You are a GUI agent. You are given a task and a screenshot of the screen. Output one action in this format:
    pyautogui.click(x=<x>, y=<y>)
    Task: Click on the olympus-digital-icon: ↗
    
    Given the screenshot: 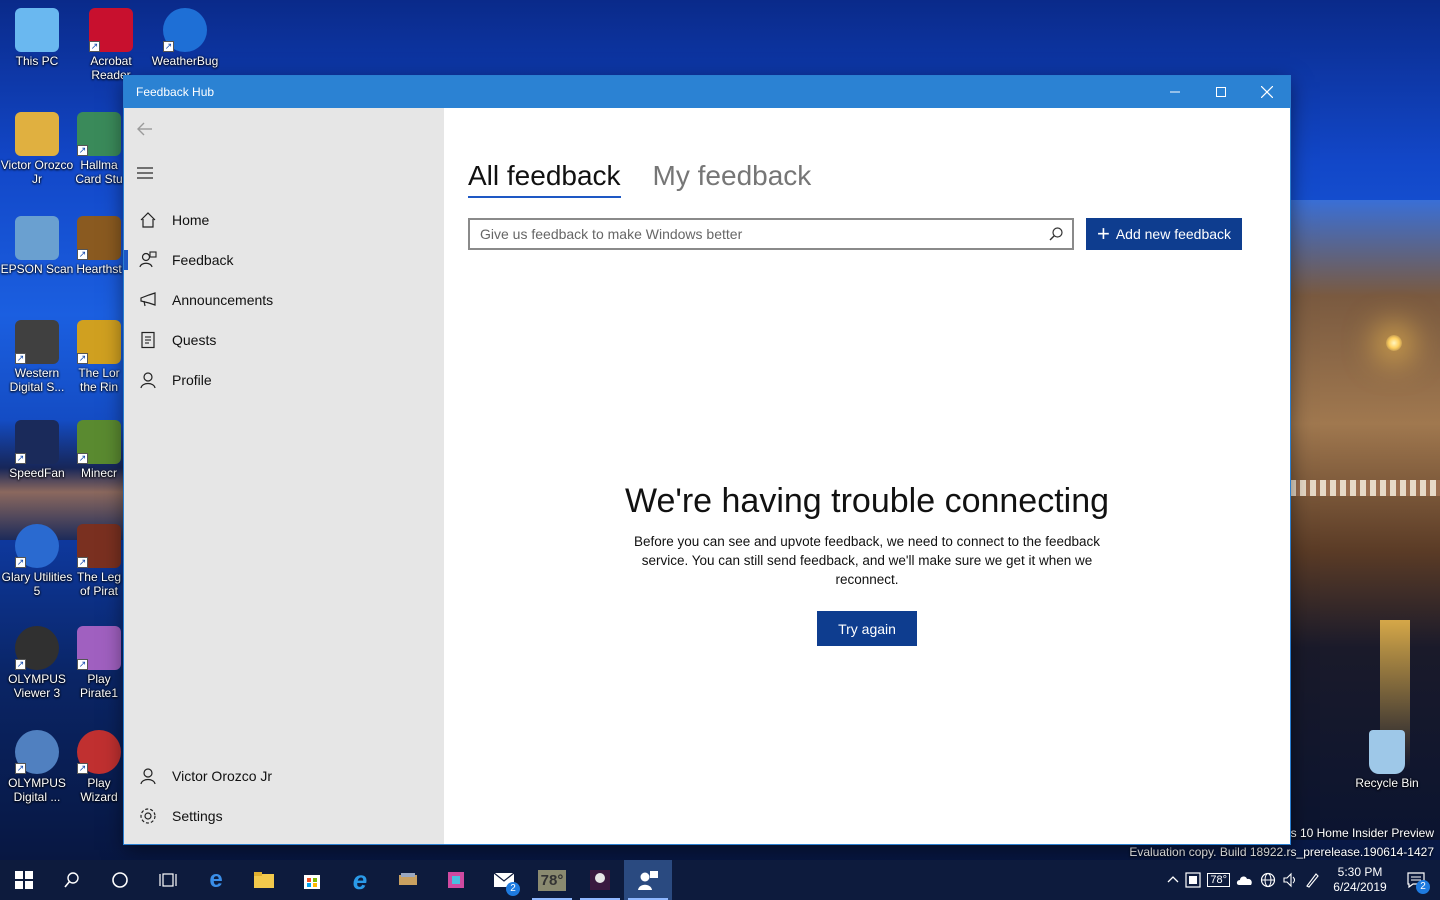 What is the action you would take?
    pyautogui.click(x=37, y=752)
    